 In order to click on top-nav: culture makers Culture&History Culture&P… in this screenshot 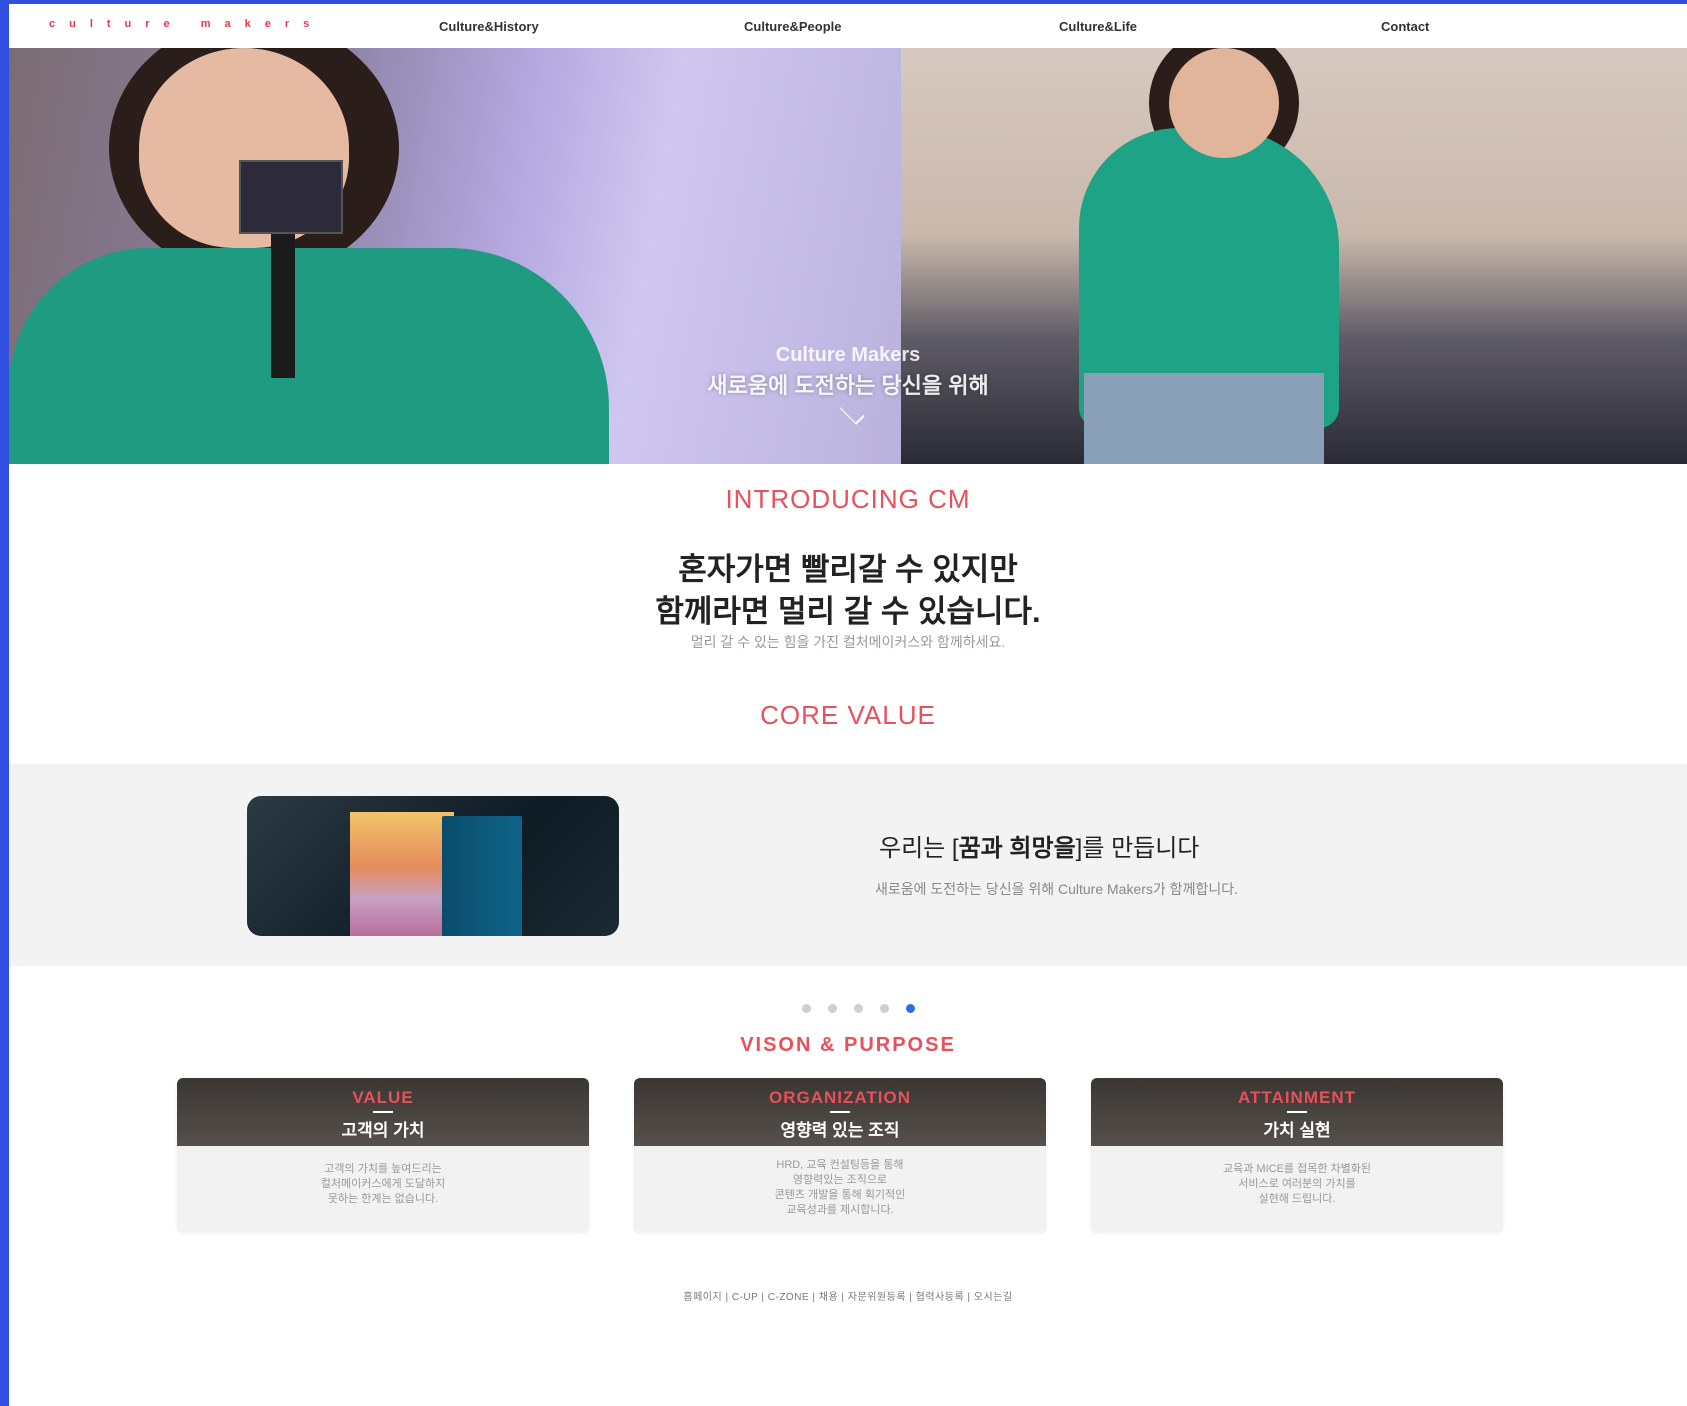, I will do `click(848, 26)`.